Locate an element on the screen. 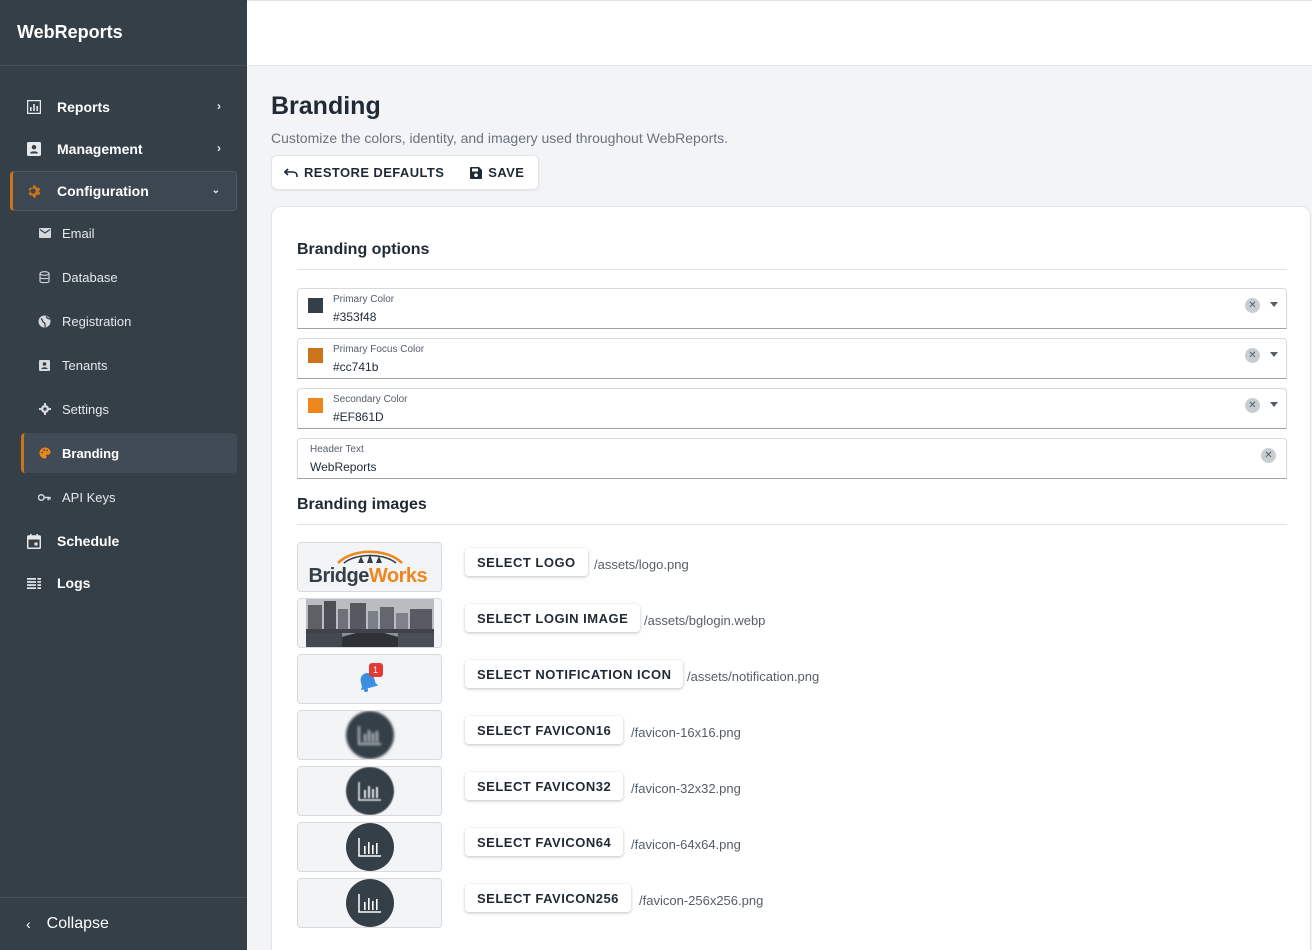  sidebar-item-branding: Branding is located at coordinates (129, 453).